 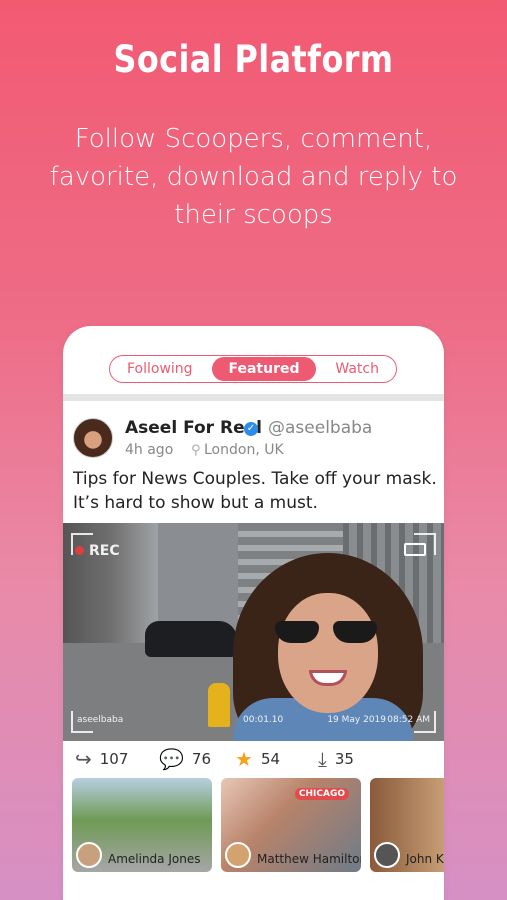 I want to click on video-date: 19 May 2019, so click(x=356, y=720).